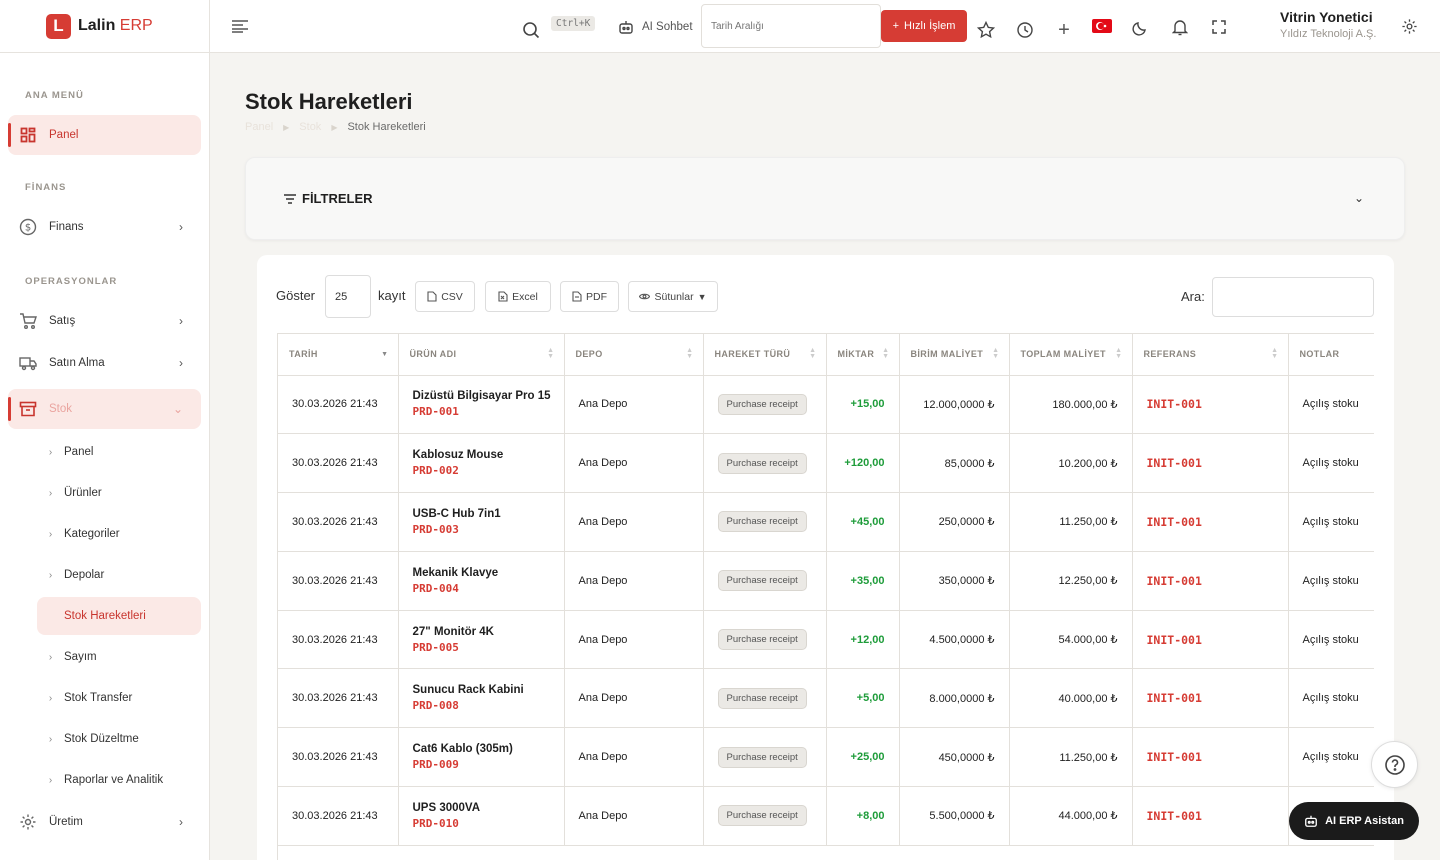  I want to click on notifications-button, so click(1180, 27).